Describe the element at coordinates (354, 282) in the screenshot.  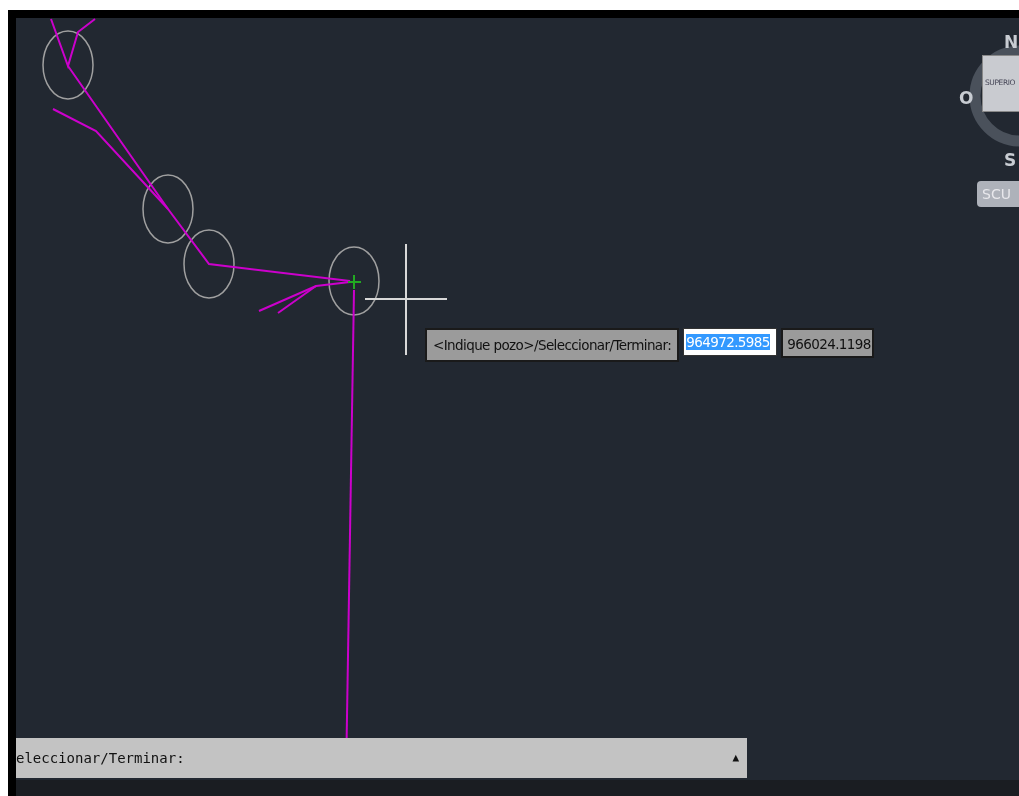
I see `snap-marker-icon` at that location.